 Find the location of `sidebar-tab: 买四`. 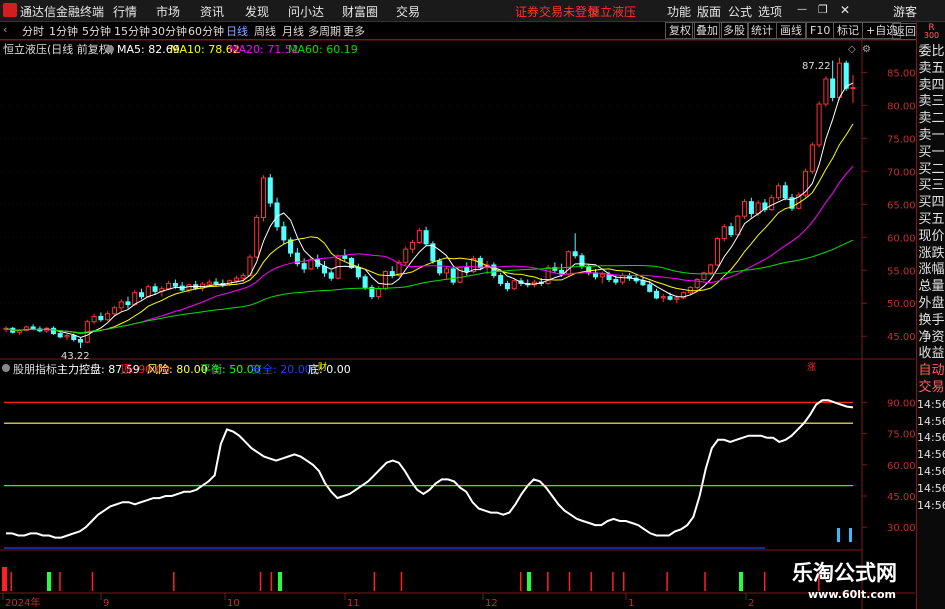

sidebar-tab: 买四 is located at coordinates (931, 202).